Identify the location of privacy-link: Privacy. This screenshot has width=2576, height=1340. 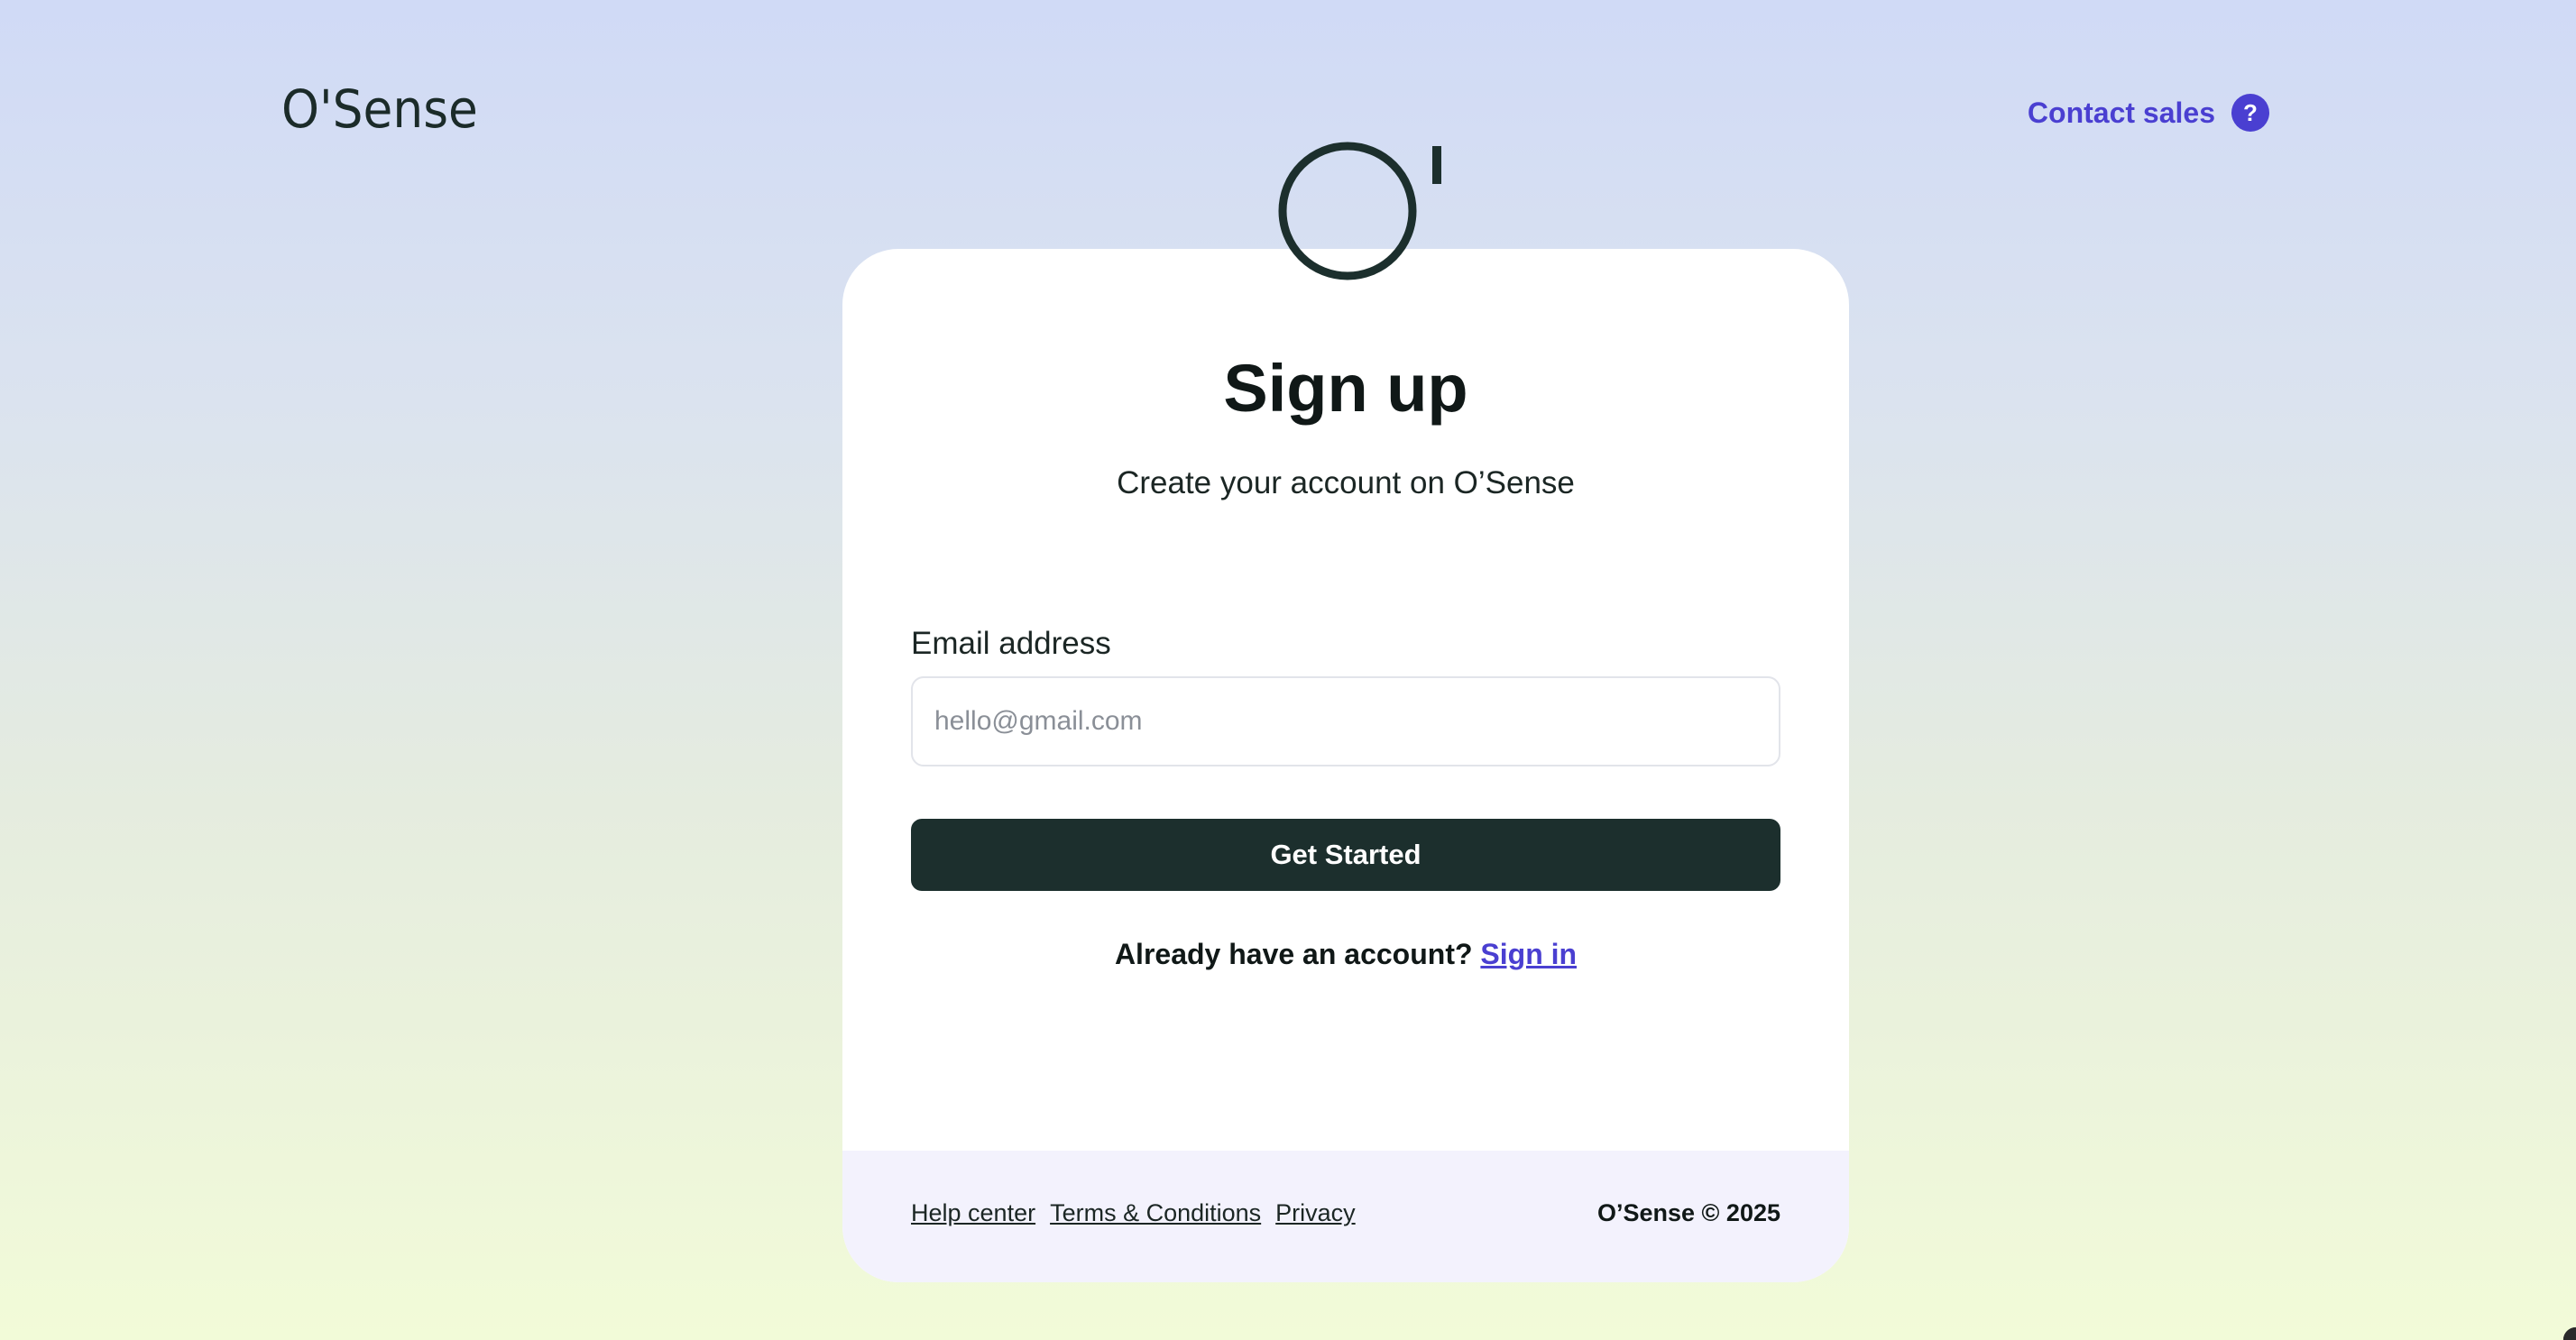
(1316, 1213).